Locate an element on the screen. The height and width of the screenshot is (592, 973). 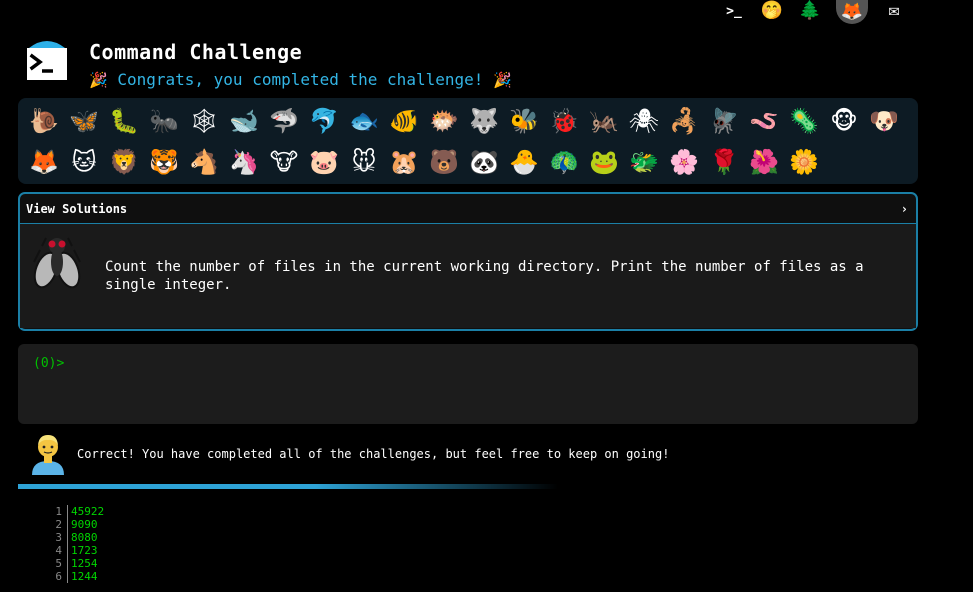
output-line: 5 1254 is located at coordinates (74, 563).